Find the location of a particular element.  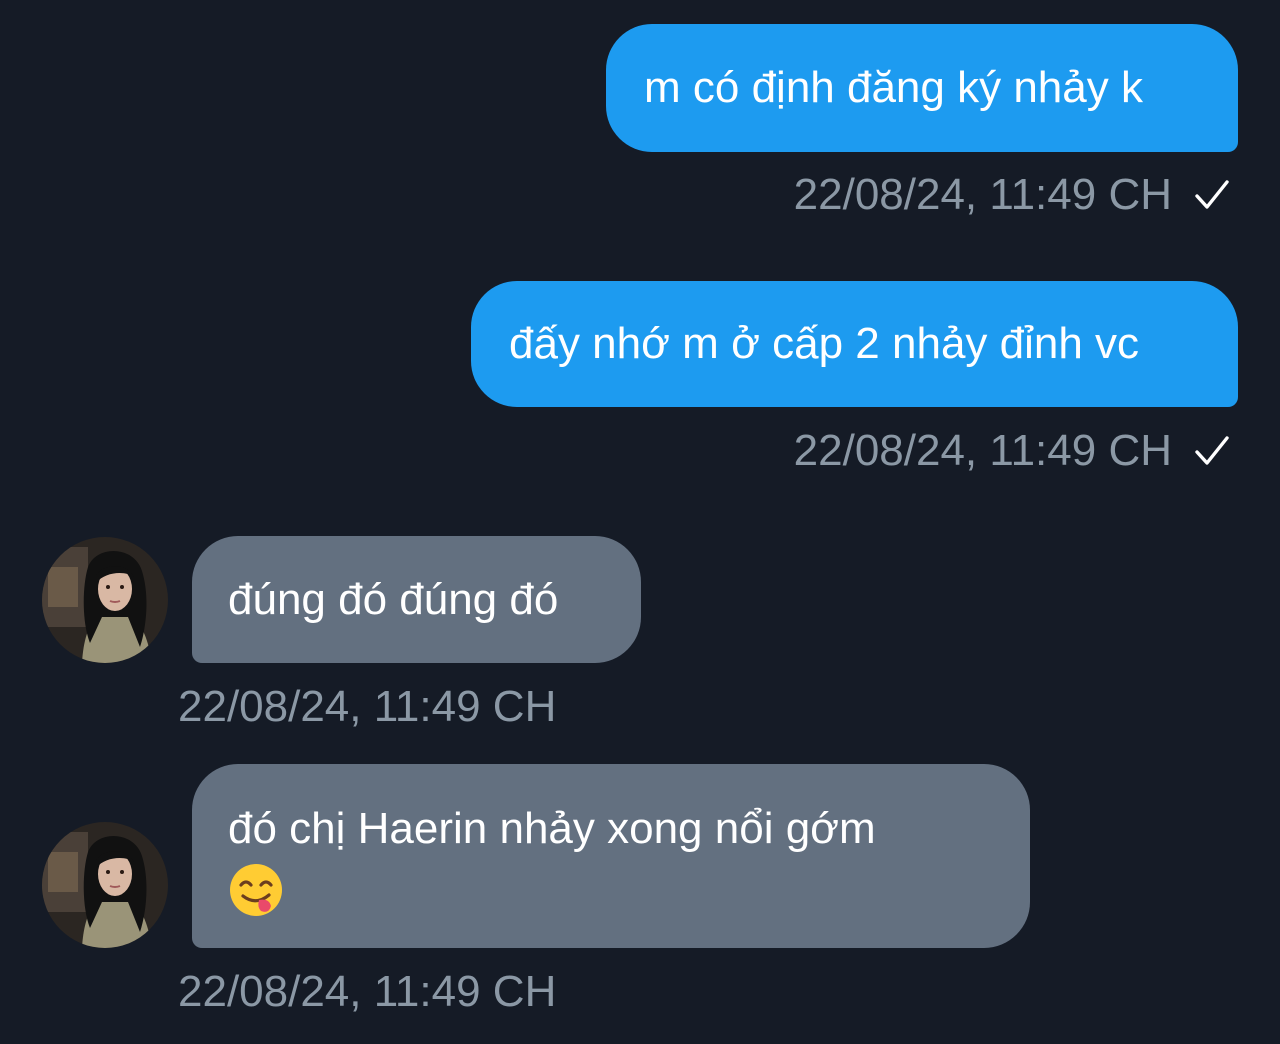

outgoing-message-bubble: đấy nhớ m ở cấp 2 nhảy đỉnh vc is located at coordinates (854, 344).